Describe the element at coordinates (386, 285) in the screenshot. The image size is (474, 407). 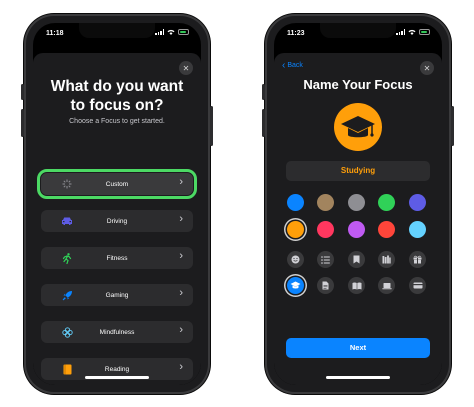
I see `laptop-icon` at that location.